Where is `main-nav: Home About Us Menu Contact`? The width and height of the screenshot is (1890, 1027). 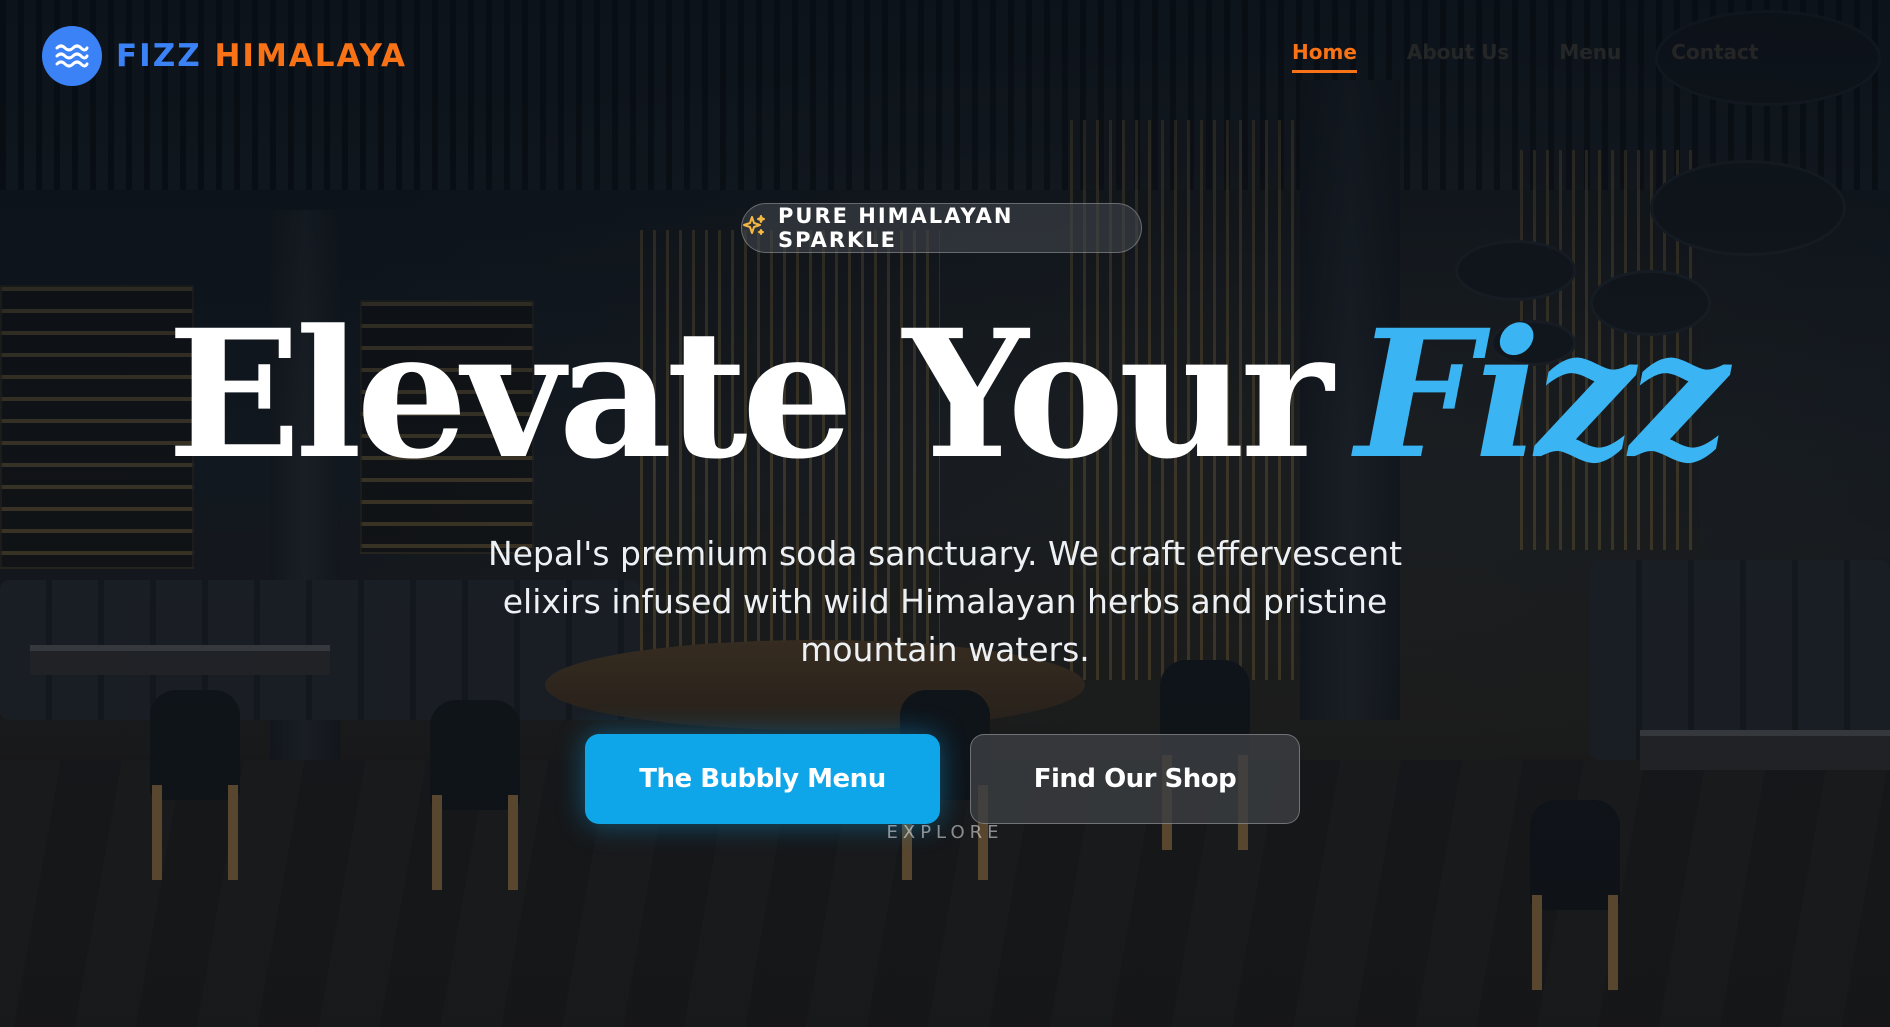
main-nav: Home About Us Menu Contact is located at coordinates (1525, 56).